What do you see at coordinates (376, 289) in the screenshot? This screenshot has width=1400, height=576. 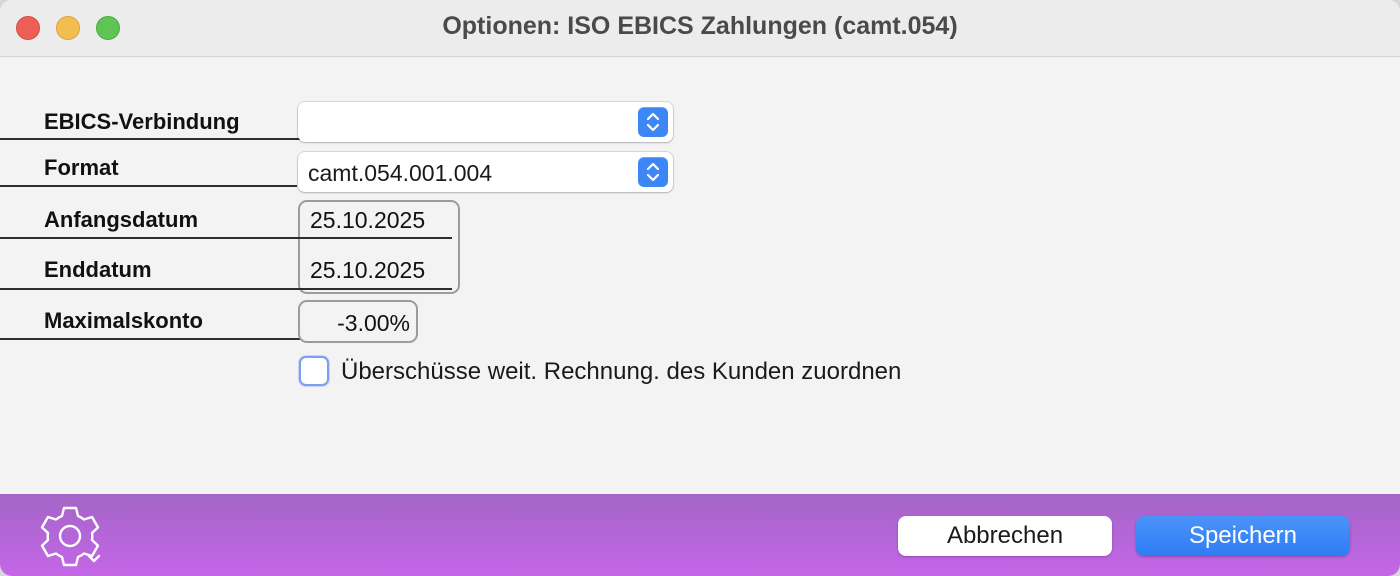 I see `end-date-underline` at bounding box center [376, 289].